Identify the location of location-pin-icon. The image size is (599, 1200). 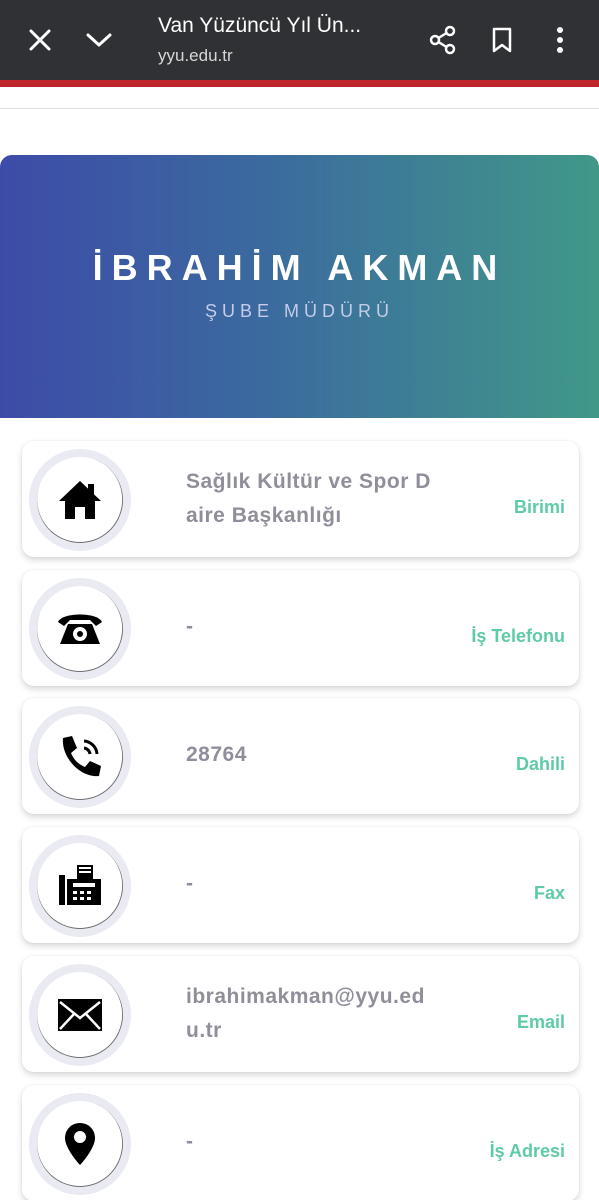
(80, 1144).